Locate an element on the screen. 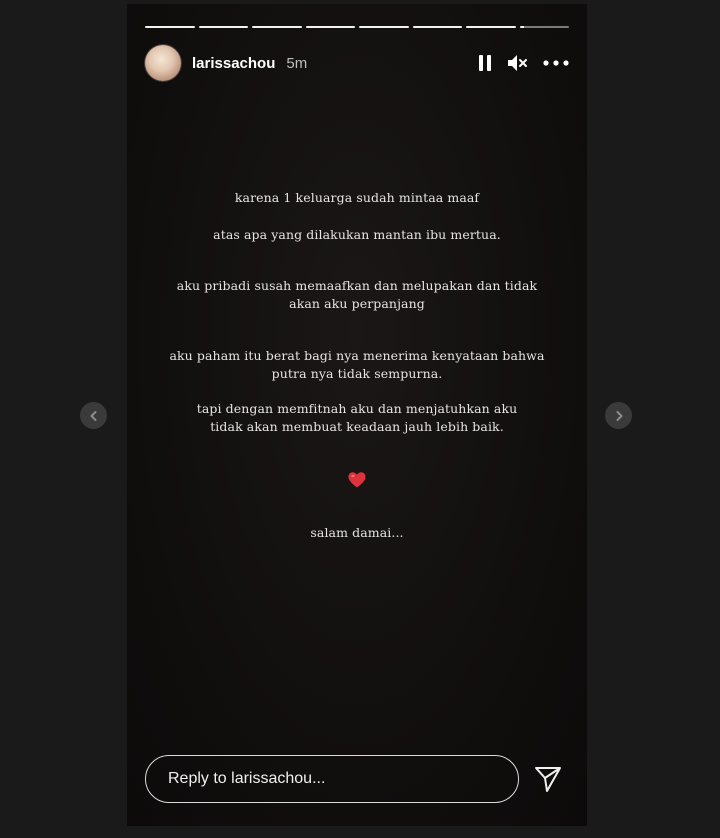 This screenshot has width=720, height=838. pause-button is located at coordinates (485, 63).